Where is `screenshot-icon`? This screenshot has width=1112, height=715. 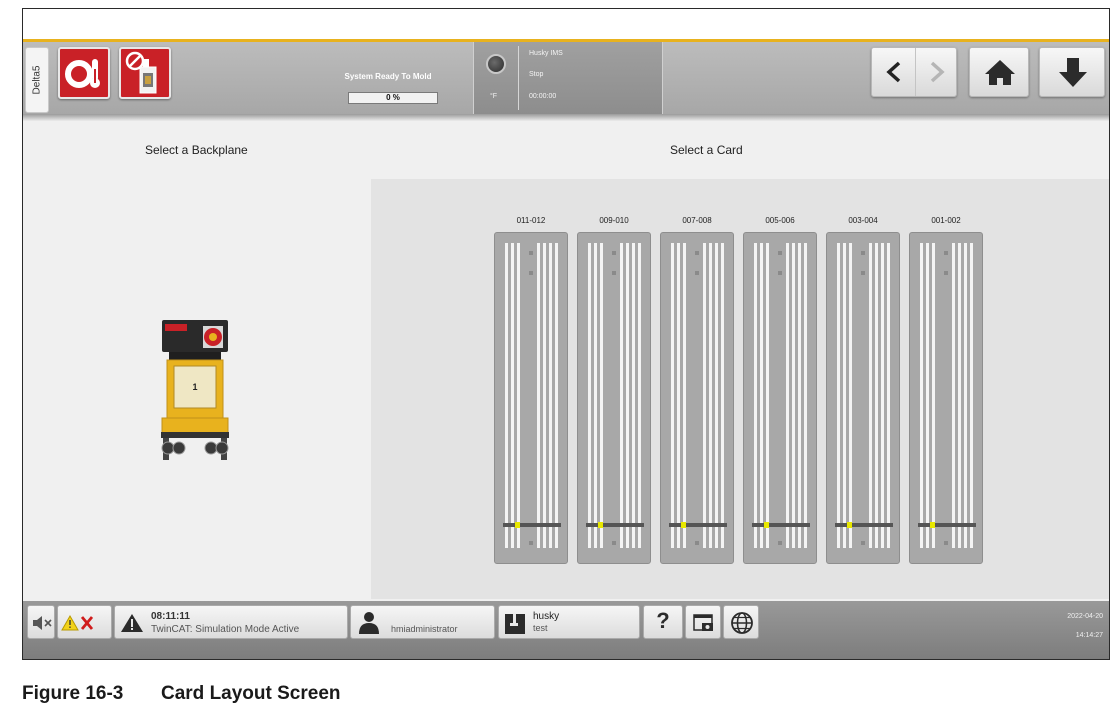
screenshot-icon is located at coordinates (703, 622).